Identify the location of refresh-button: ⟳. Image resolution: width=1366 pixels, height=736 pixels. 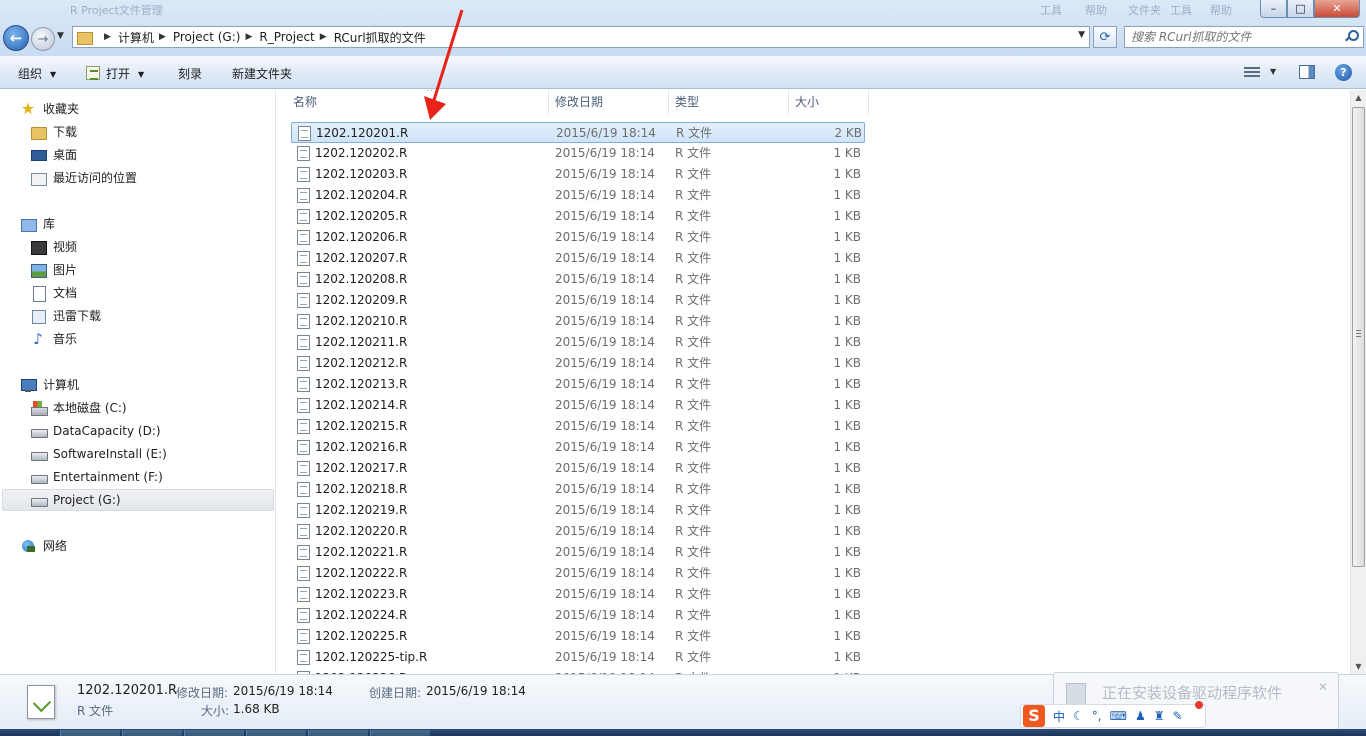
(1105, 37).